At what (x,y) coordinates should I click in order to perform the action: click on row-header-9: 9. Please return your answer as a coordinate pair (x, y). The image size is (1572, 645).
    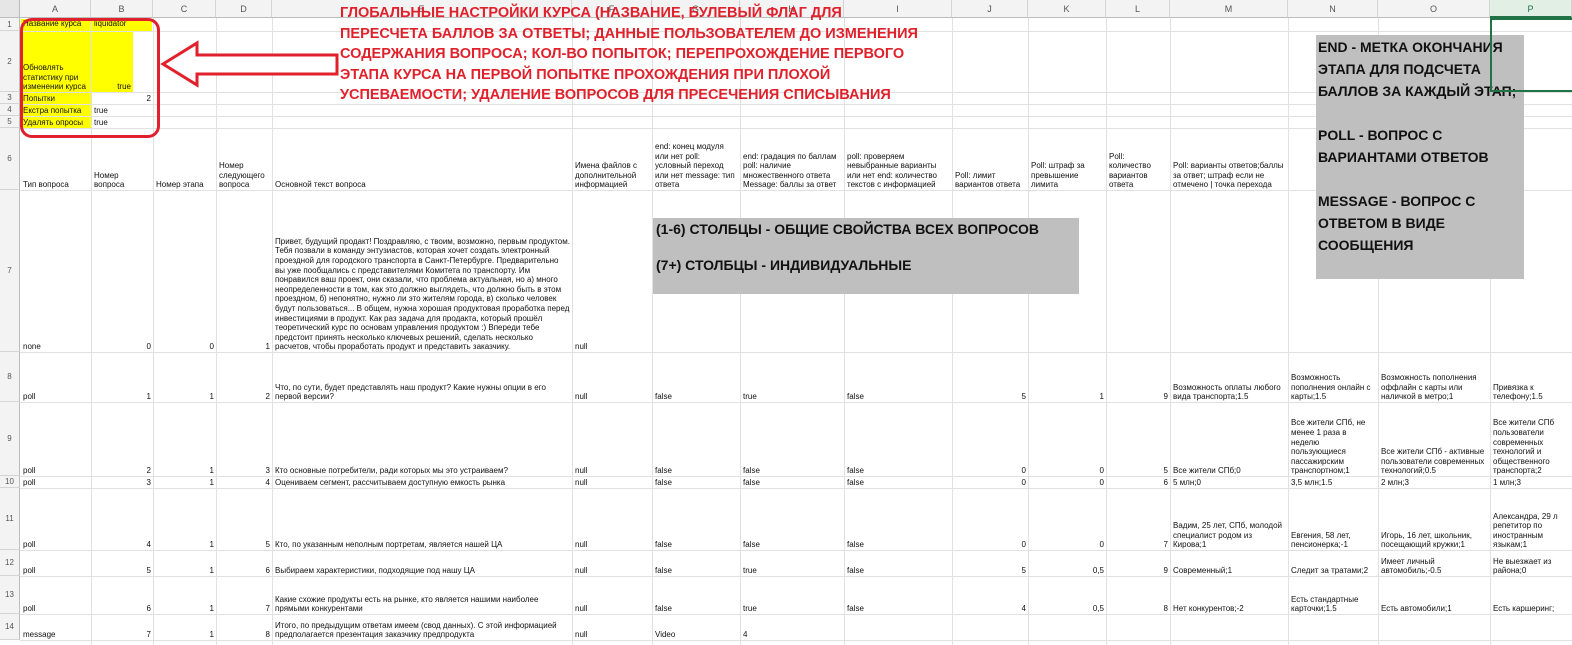
    Looking at the image, I should click on (10, 439).